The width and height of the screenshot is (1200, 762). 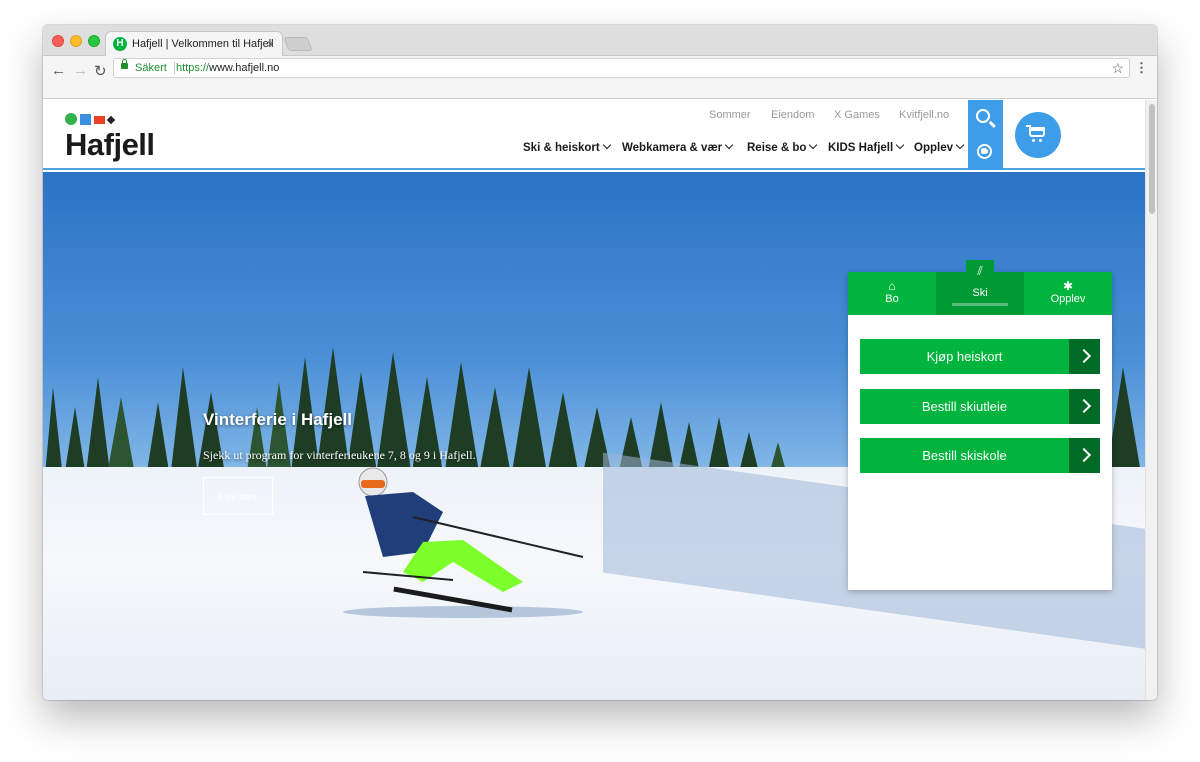 I want to click on book-ski-school-button: Bestill skiskole, so click(x=980, y=455).